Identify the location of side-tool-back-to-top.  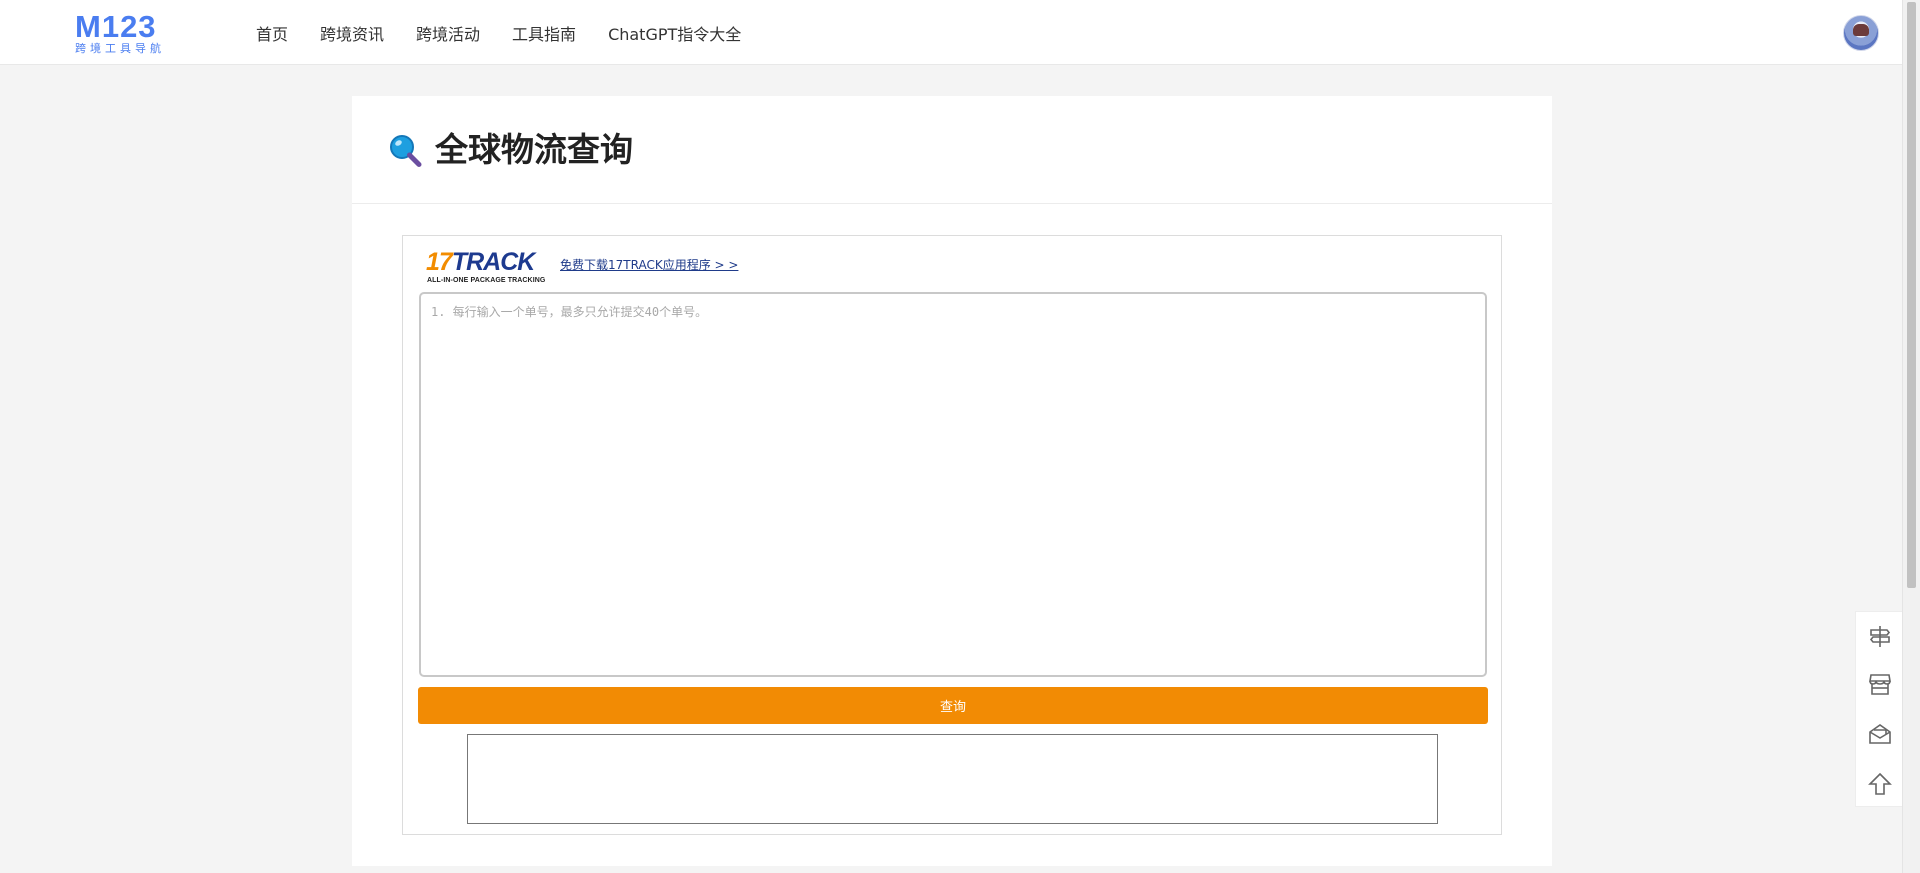
(1880, 784).